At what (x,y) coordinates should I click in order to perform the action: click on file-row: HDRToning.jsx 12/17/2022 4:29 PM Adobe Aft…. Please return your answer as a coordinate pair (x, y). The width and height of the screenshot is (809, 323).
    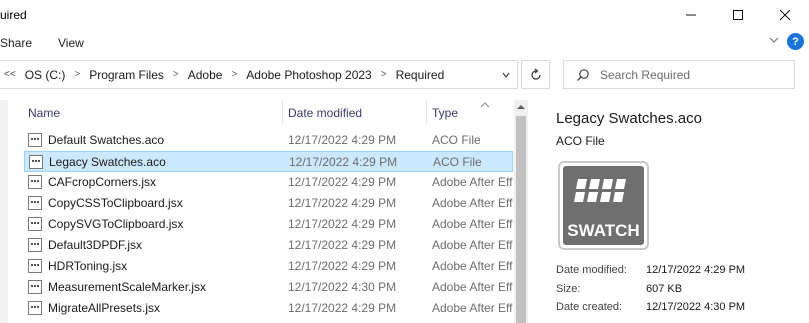
    Looking at the image, I should click on (268, 266).